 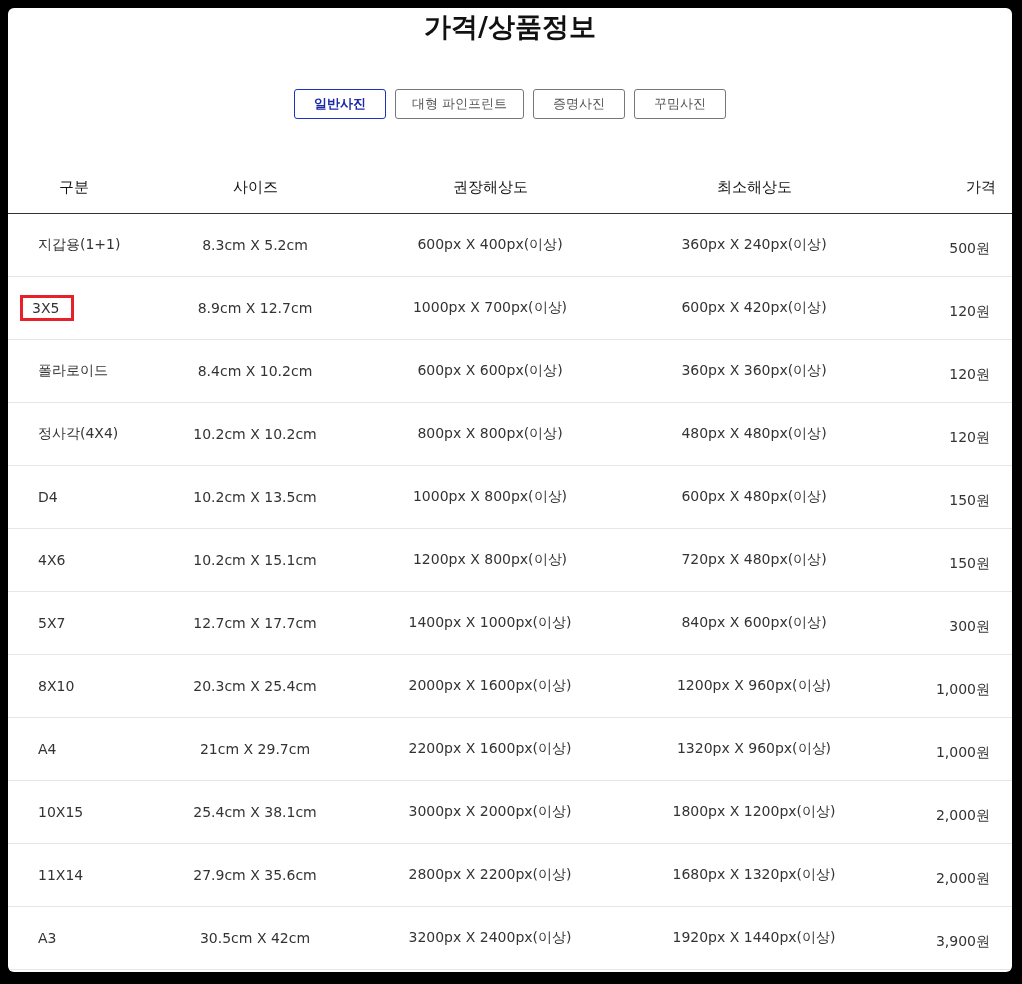 I want to click on table-cell-text: 12.7cm X 17.7cm, so click(x=255, y=623).